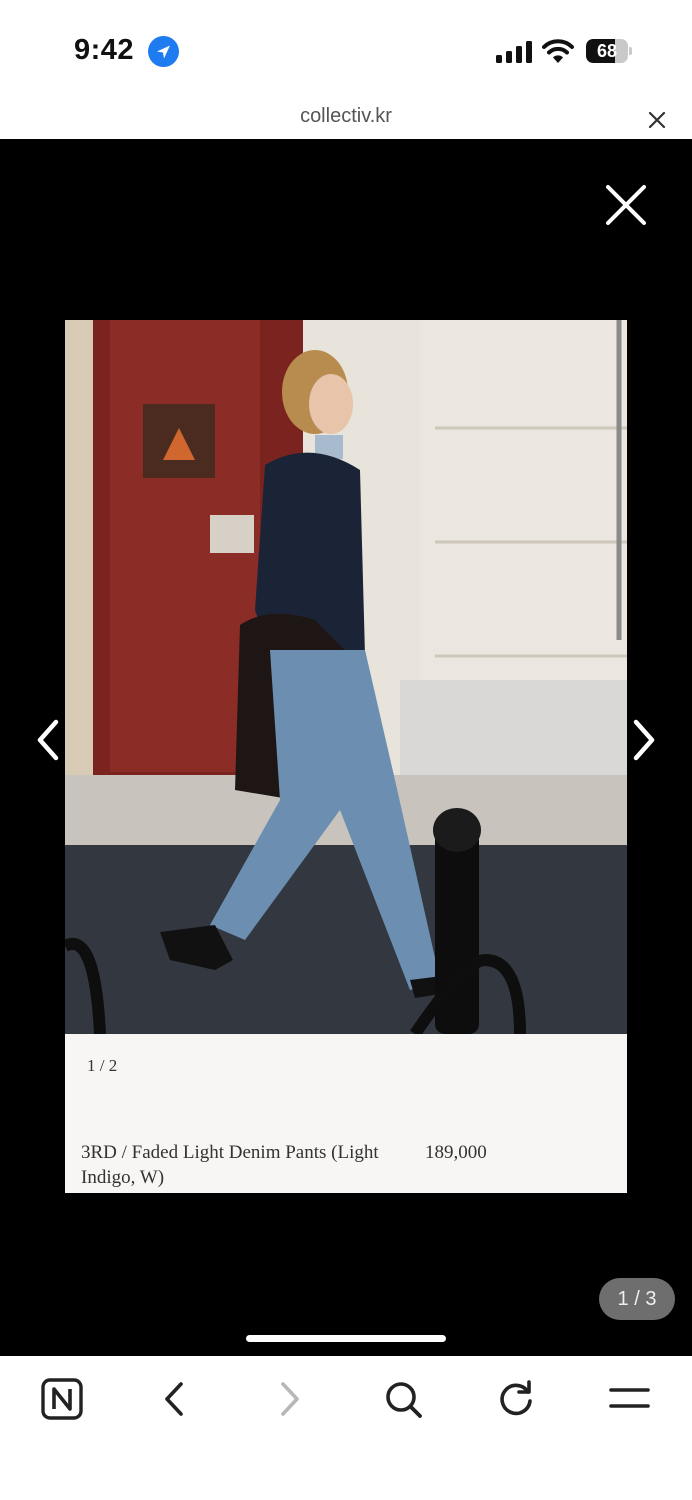 Image resolution: width=692 pixels, height=1500 pixels. I want to click on battery-indicator: 68, so click(609, 51).